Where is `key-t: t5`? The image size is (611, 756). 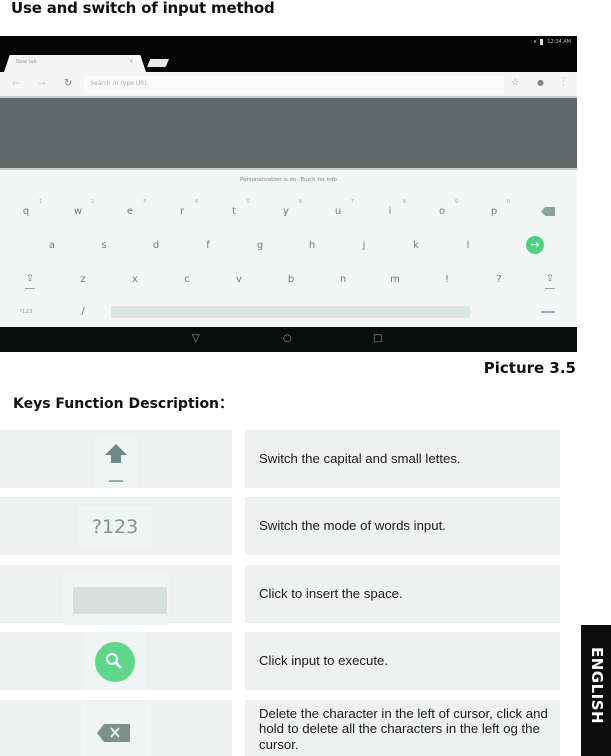
key-t: t5 is located at coordinates (234, 212).